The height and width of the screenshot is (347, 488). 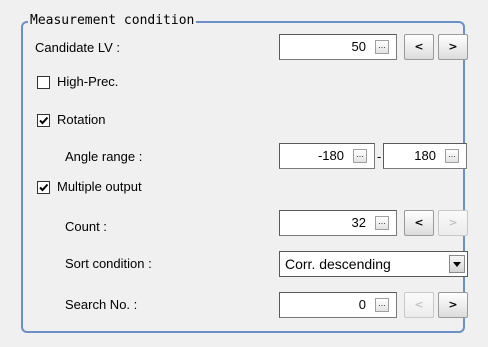 What do you see at coordinates (108, 263) in the screenshot?
I see `sort-condition-label: Sort condition :` at bounding box center [108, 263].